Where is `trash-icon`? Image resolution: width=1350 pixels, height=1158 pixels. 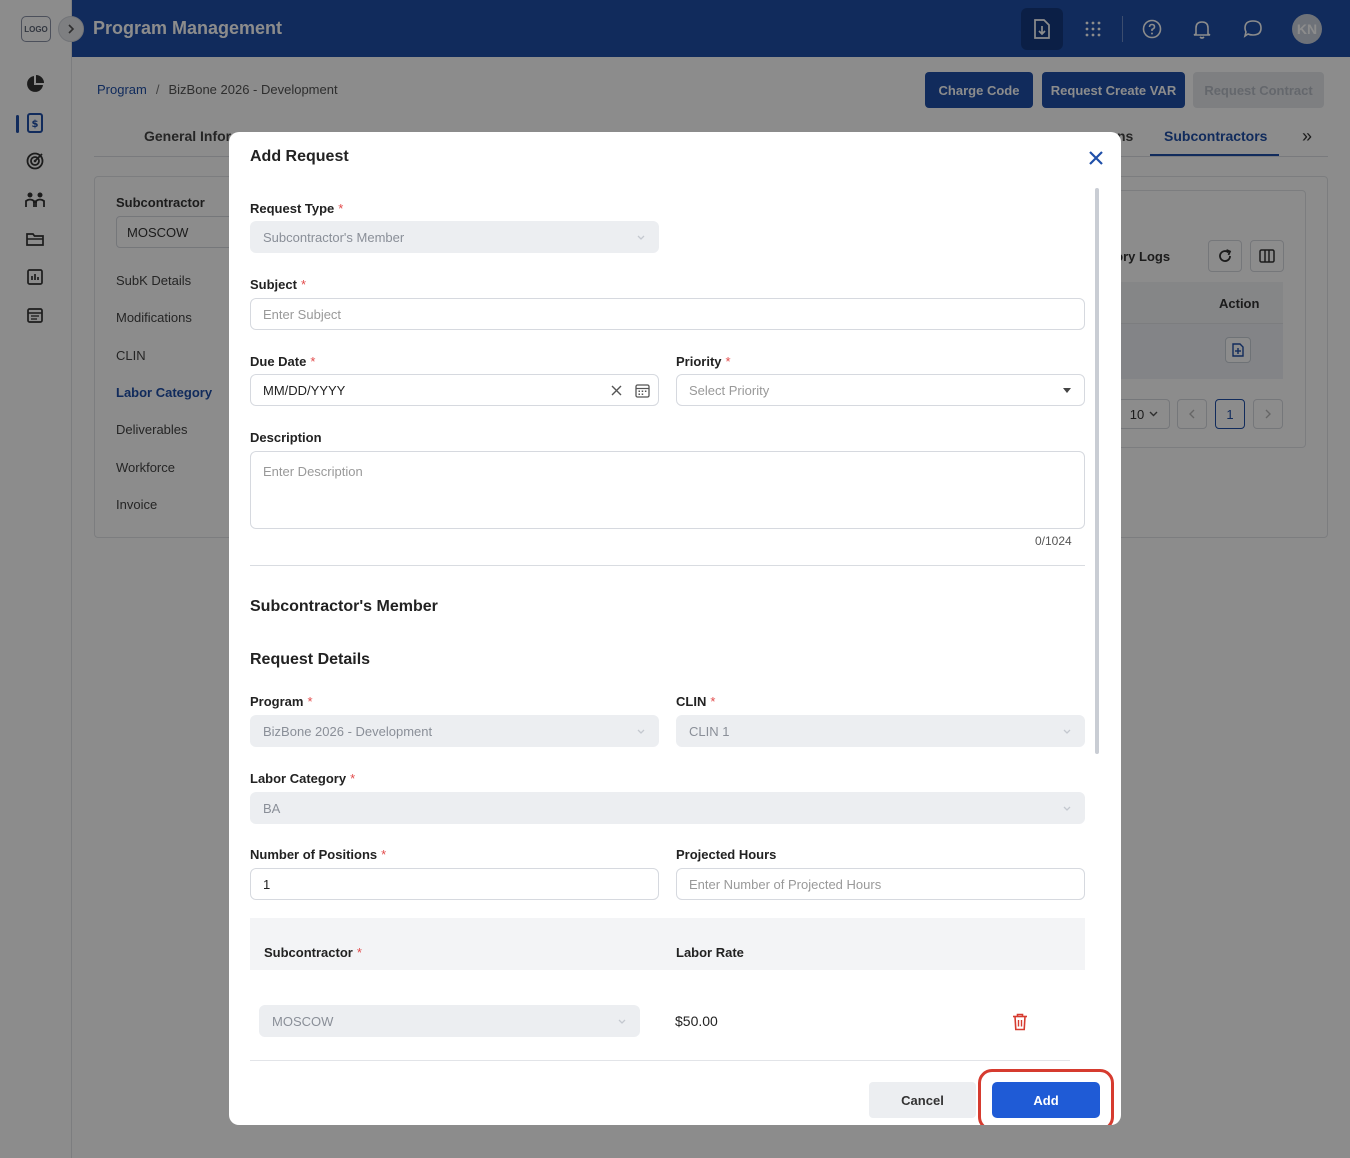 trash-icon is located at coordinates (1020, 1022).